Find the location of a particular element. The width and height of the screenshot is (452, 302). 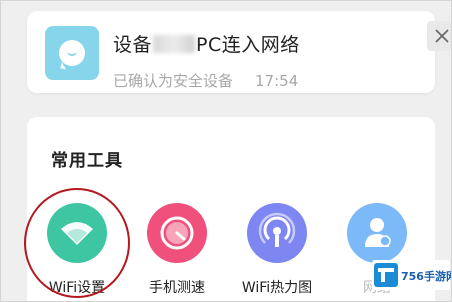

tools-title: 常用工具 is located at coordinates (87, 161).